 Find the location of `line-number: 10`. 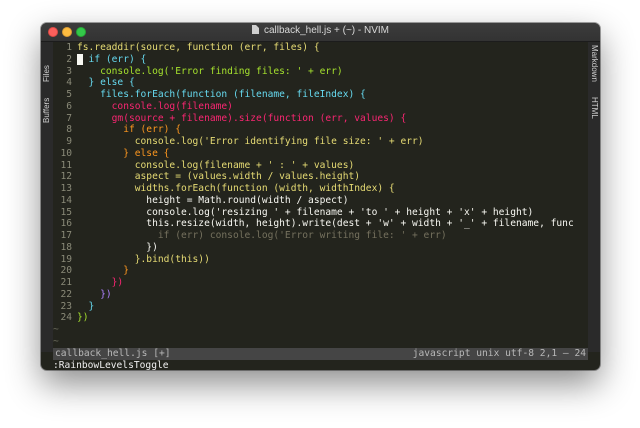

line-number: 10 is located at coordinates (66, 153).